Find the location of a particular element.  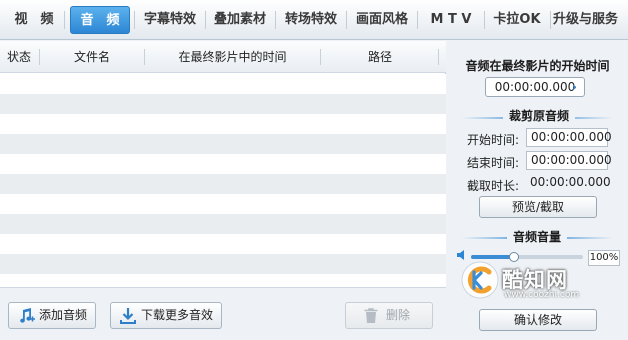

list-header: 状态 文件名 在最终影片中的时间 路径 is located at coordinates (223, 57).